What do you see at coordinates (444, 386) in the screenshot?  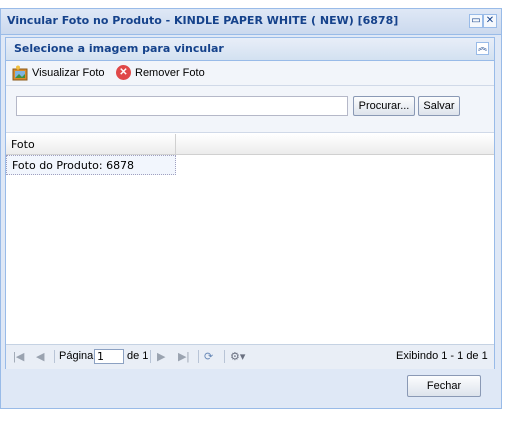 I see `close-button: Fechar` at bounding box center [444, 386].